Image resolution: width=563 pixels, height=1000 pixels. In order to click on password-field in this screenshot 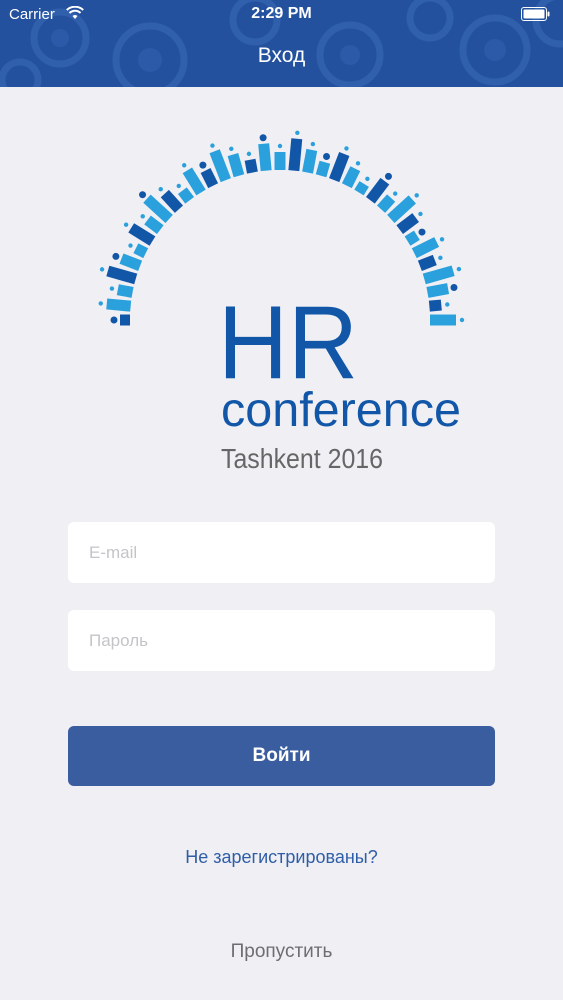, I will do `click(281, 640)`.